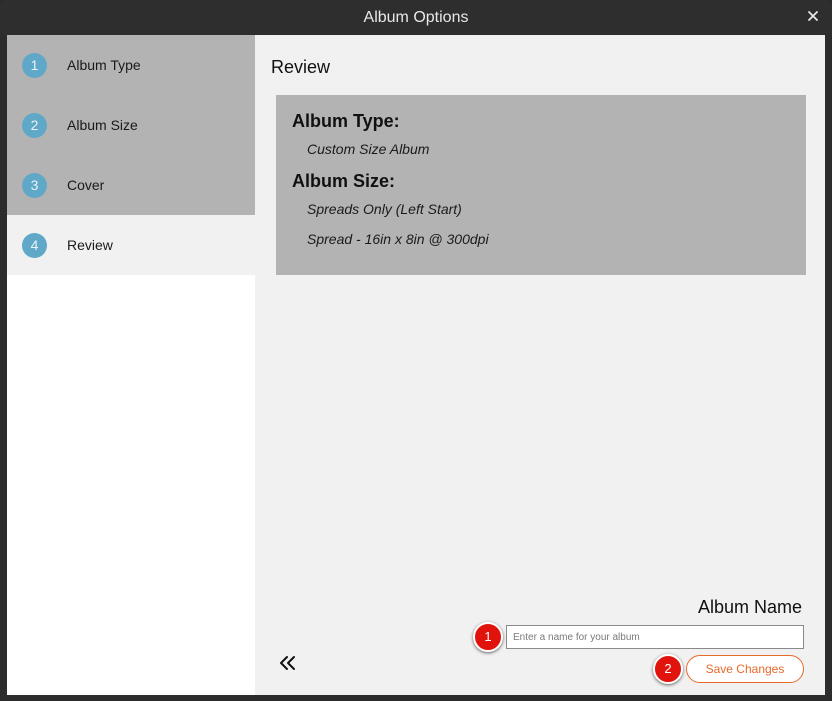 This screenshot has height=701, width=832. I want to click on double-chevron-left-icon, so click(288, 663).